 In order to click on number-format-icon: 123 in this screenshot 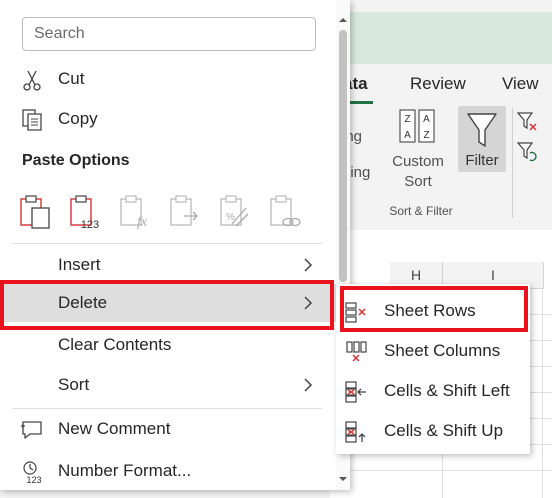, I will do `click(32, 472)`.